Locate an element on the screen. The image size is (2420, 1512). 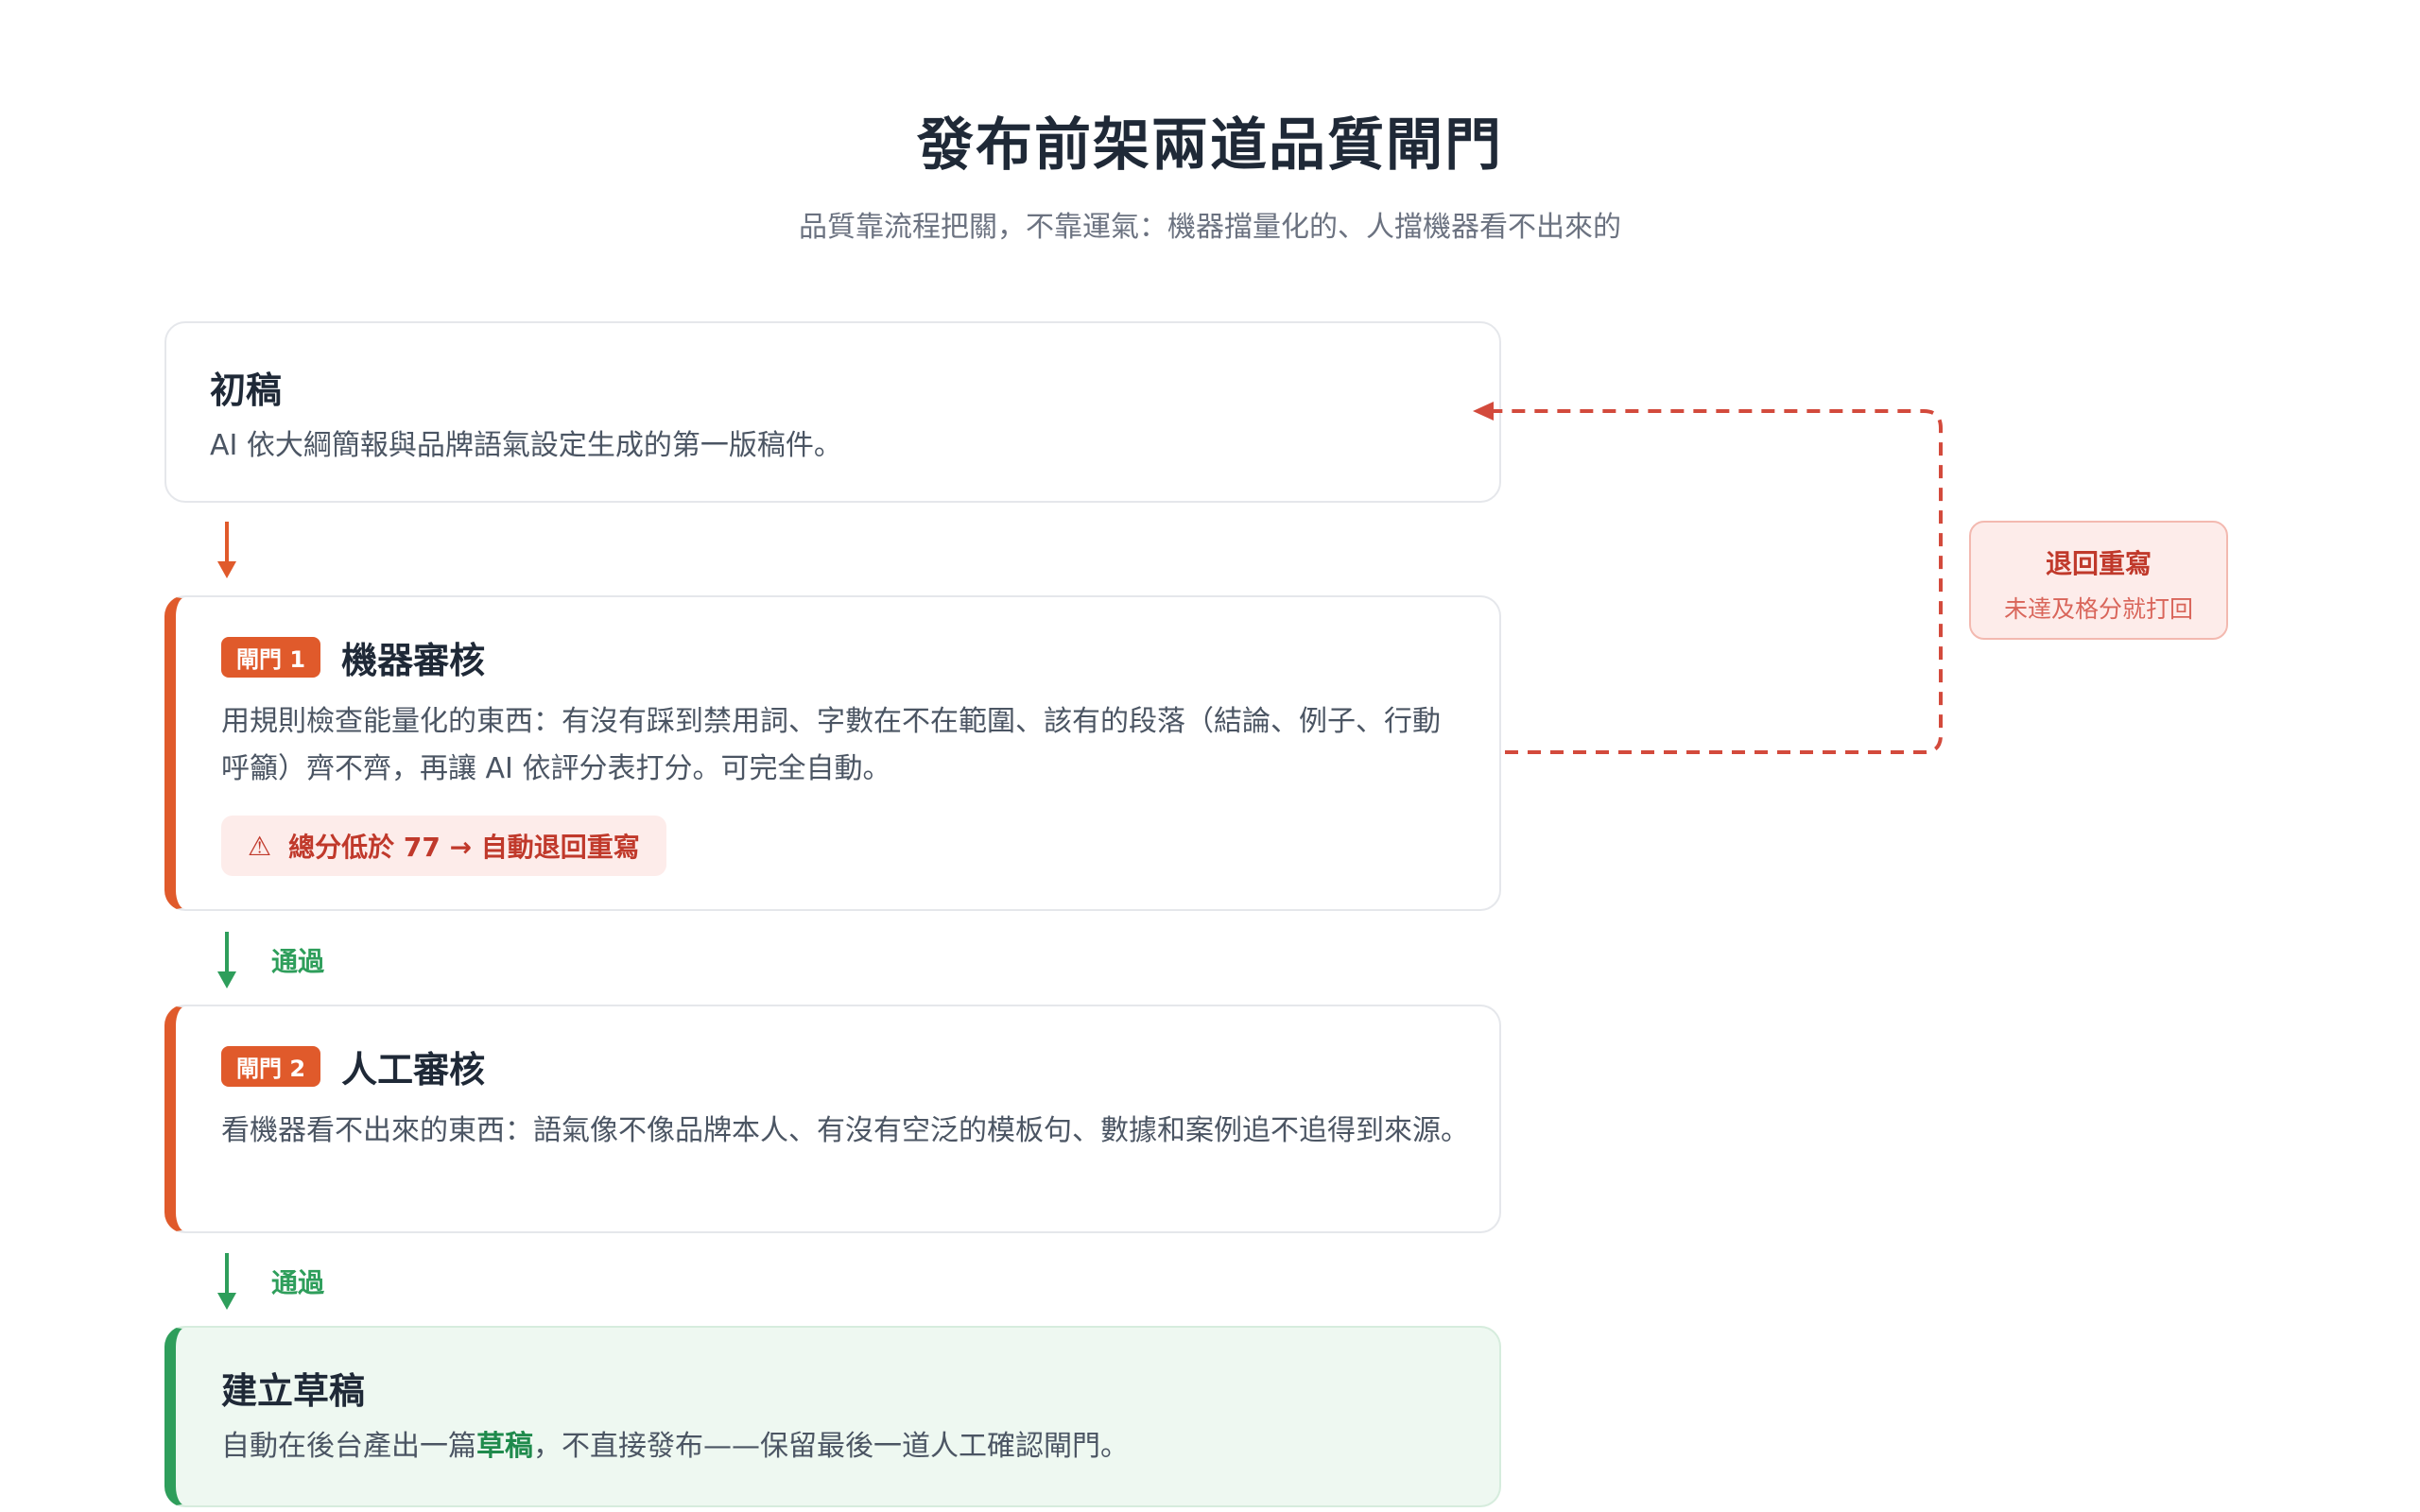
reject-loop-arrow is located at coordinates (1708, 578).